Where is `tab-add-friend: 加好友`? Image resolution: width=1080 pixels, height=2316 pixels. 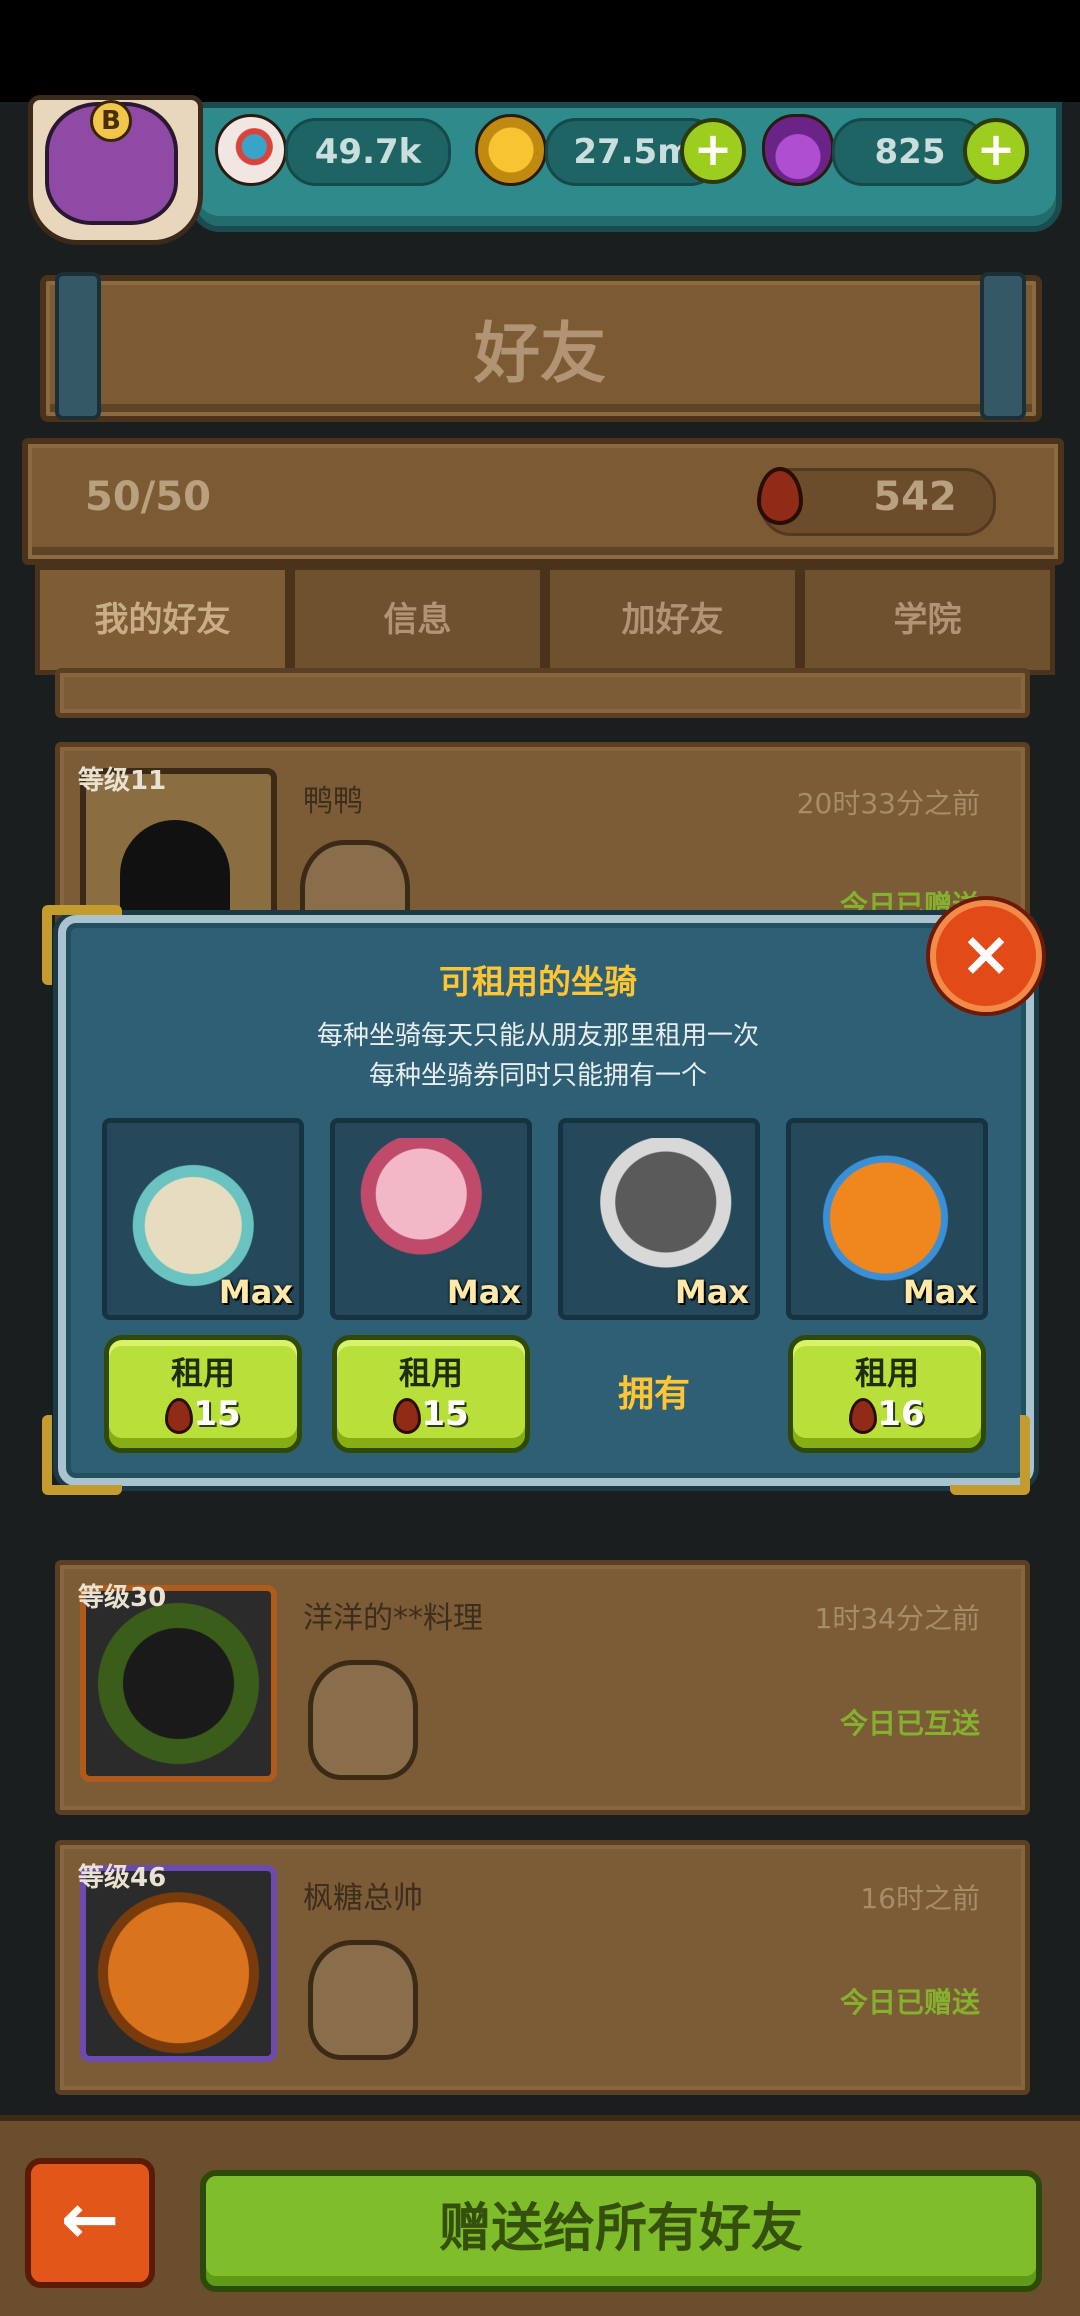
tab-add-friend: 加好友 is located at coordinates (672, 620).